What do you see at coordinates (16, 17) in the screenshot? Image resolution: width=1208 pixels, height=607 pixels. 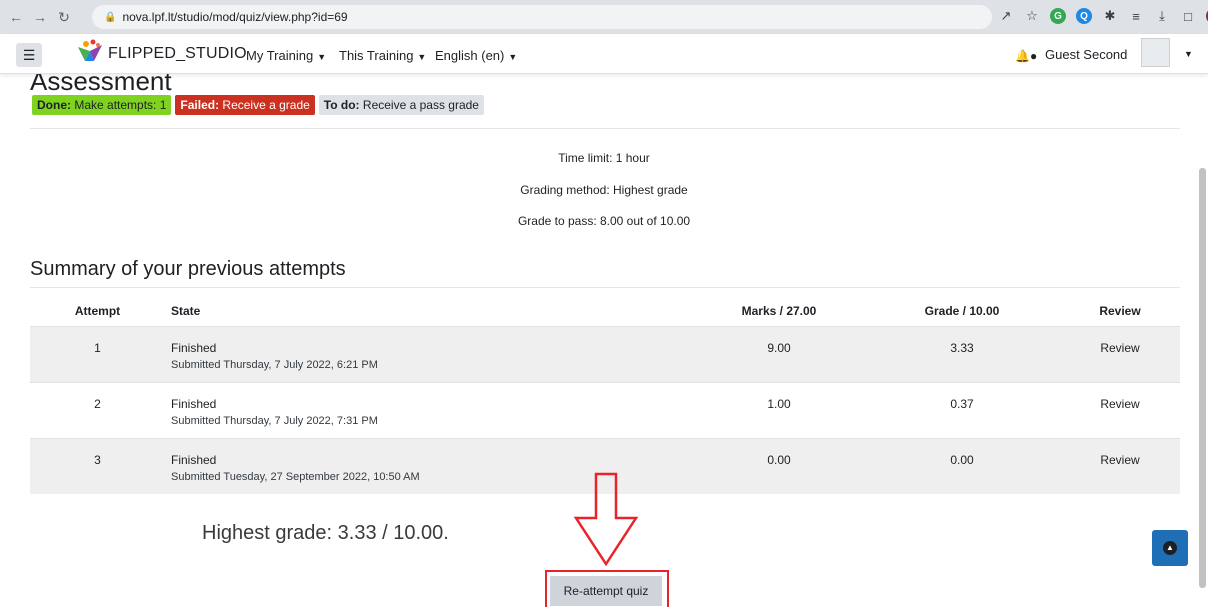 I see `back-arrow-icon: ←` at bounding box center [16, 17].